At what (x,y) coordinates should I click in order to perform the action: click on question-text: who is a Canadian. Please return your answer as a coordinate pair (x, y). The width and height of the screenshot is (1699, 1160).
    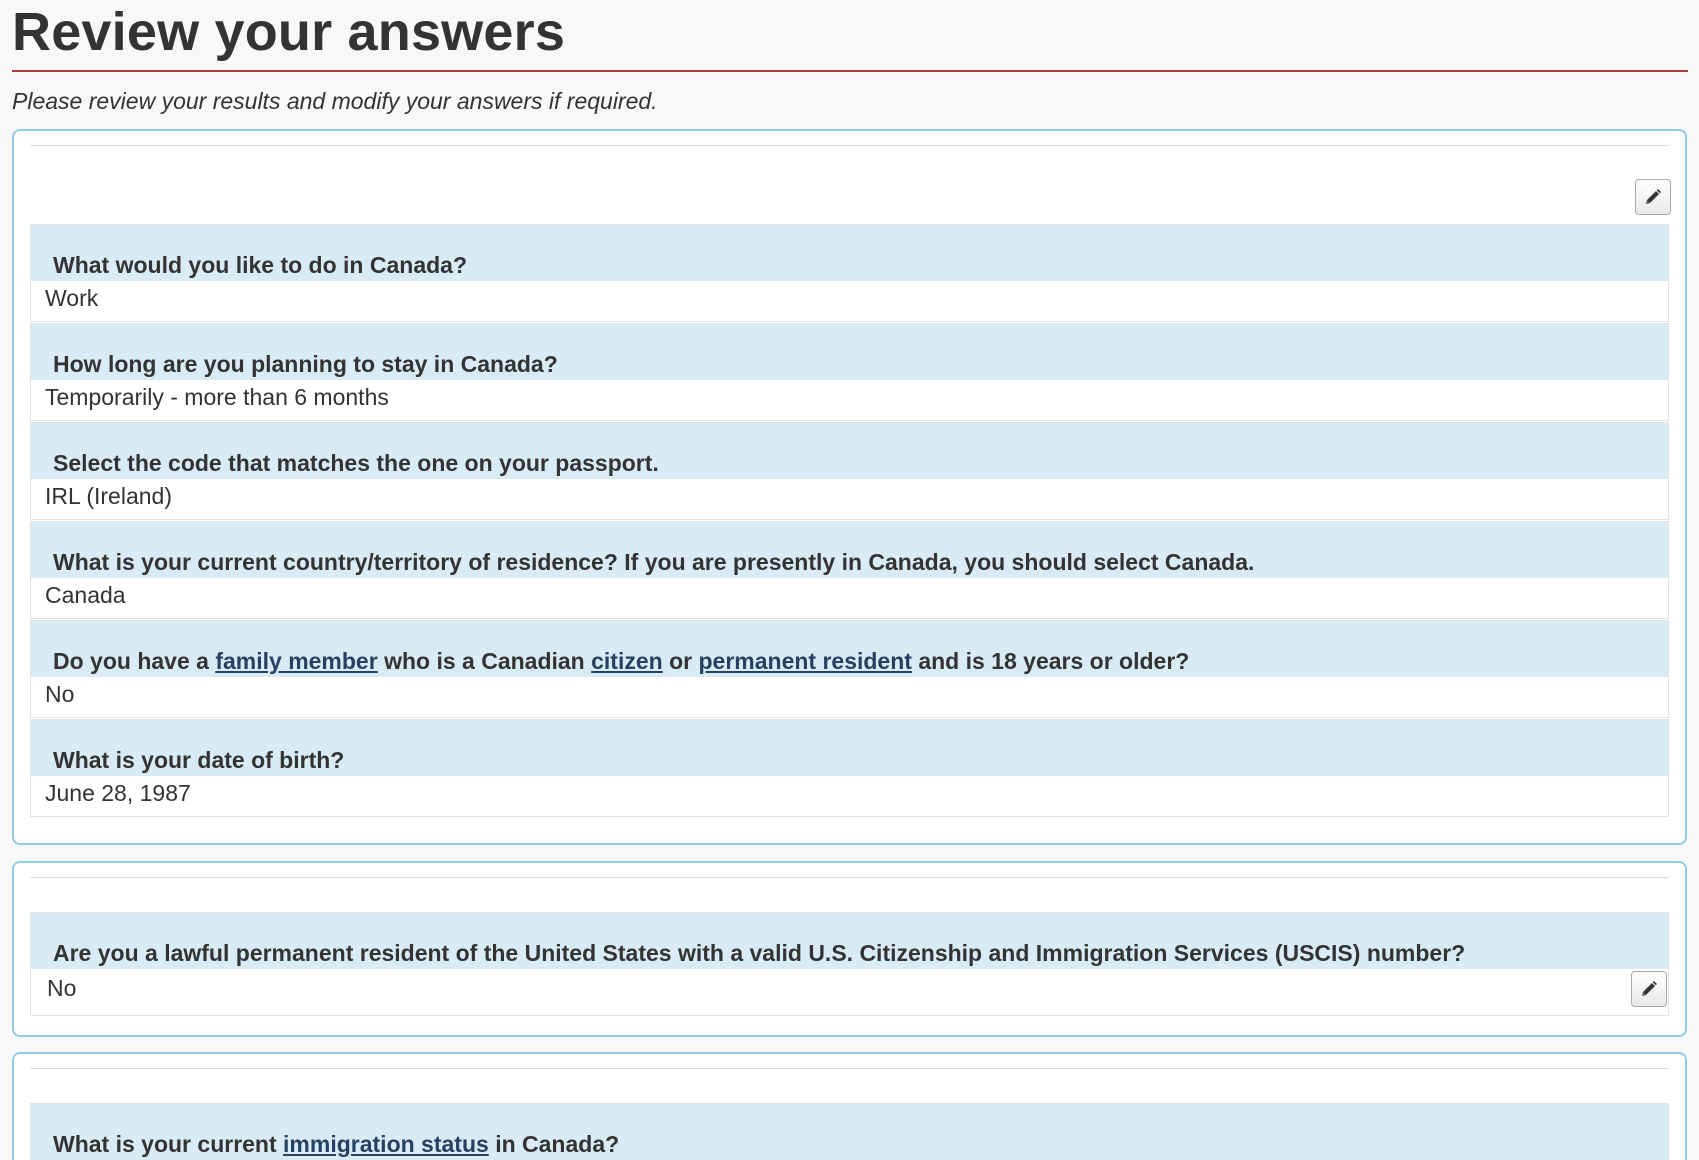
    Looking at the image, I should click on (484, 661).